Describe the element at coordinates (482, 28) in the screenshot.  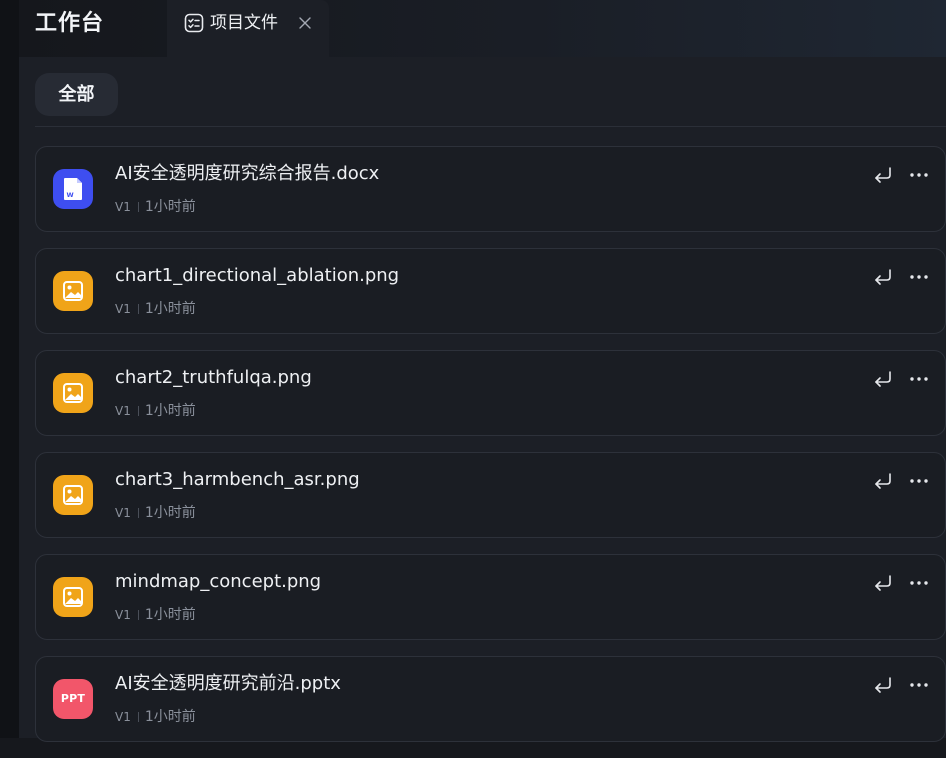
I see `top-bar` at that location.